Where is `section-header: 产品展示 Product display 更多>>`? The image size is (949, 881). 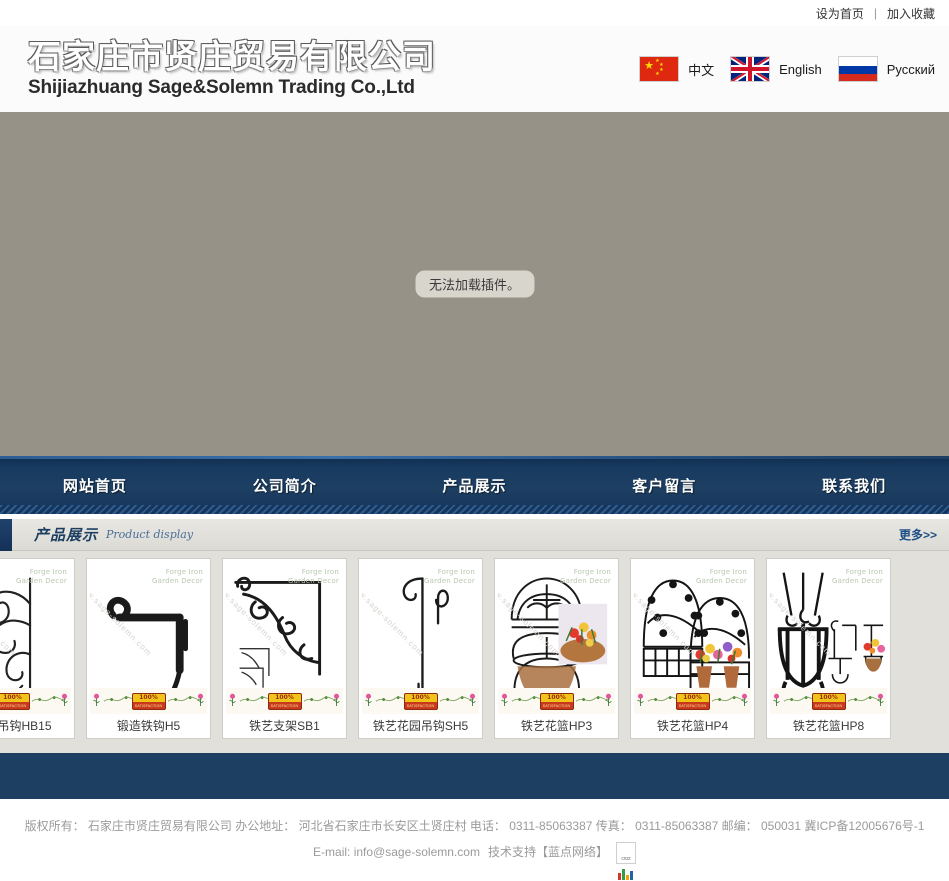
section-header: 产品展示 Product display 更多>> is located at coordinates (474, 534).